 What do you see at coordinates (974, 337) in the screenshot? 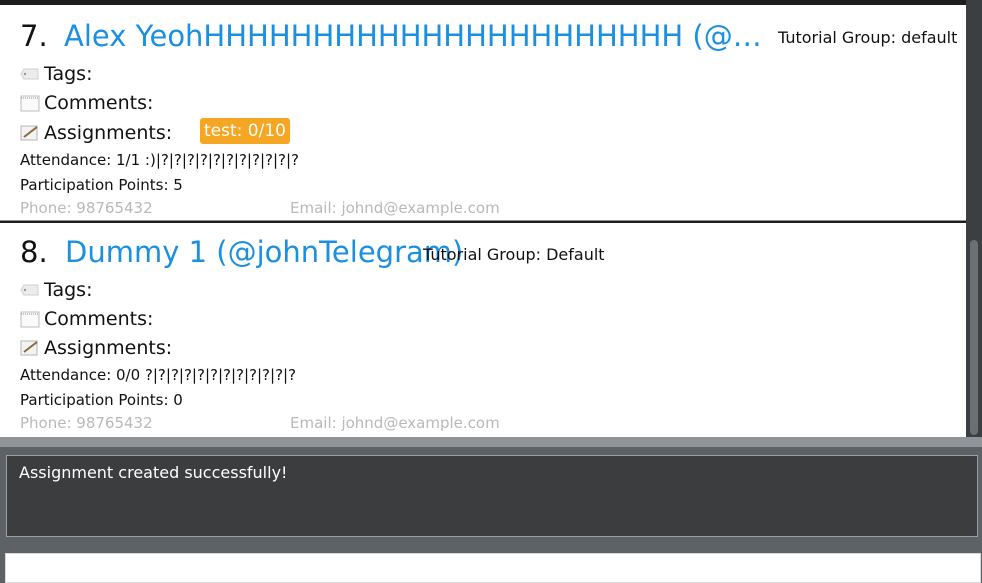
I see `scrollbar-thumb` at bounding box center [974, 337].